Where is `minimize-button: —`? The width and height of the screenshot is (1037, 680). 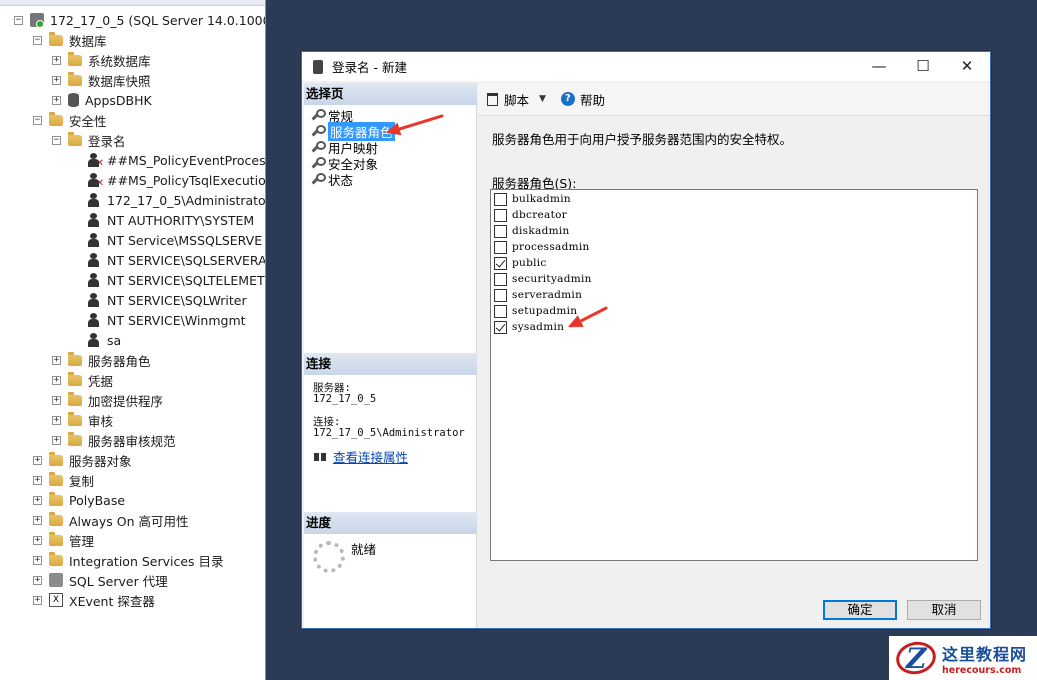
minimize-button: — is located at coordinates (879, 66).